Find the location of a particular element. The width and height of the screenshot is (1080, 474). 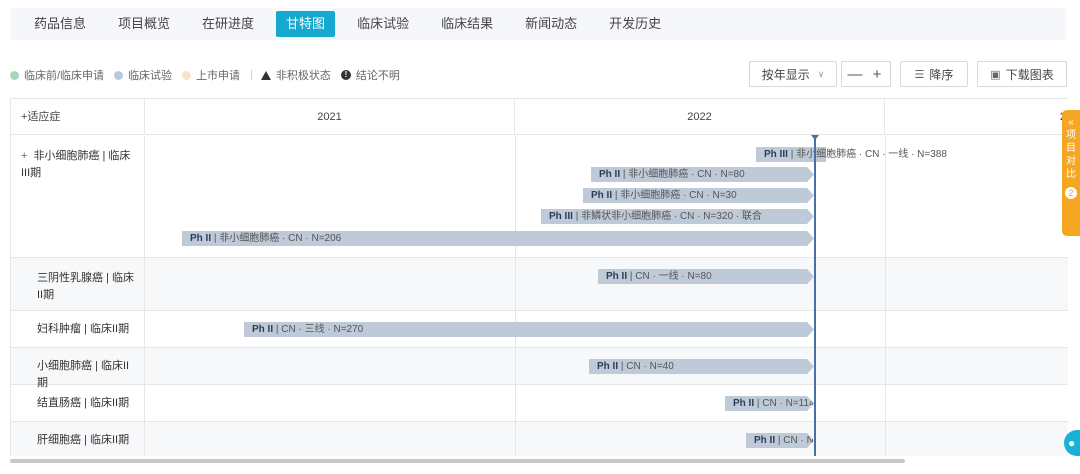

gantt-row: 三阴性乳腺癌 | 临床II期 Ph II | CN · 一线 · N=80 is located at coordinates (539, 284).